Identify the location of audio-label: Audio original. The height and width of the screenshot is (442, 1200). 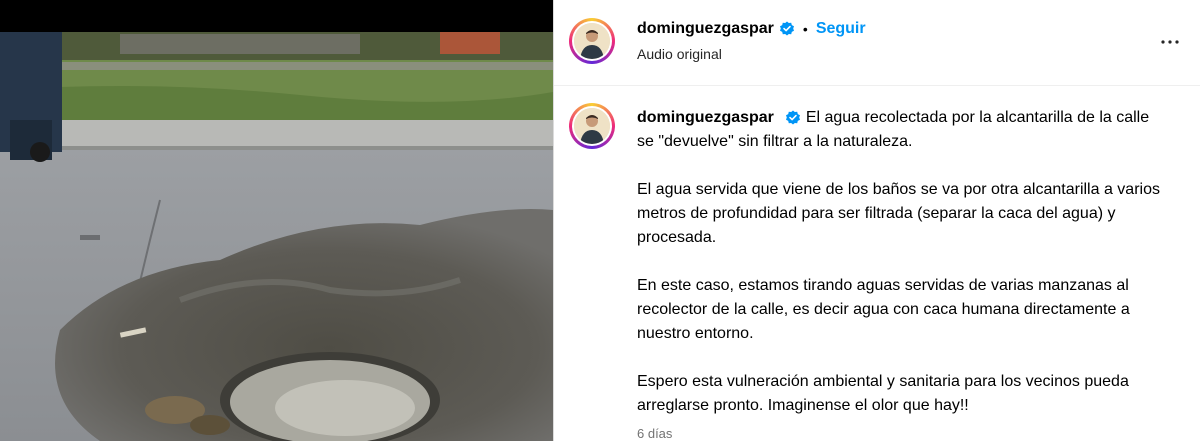
(679, 54).